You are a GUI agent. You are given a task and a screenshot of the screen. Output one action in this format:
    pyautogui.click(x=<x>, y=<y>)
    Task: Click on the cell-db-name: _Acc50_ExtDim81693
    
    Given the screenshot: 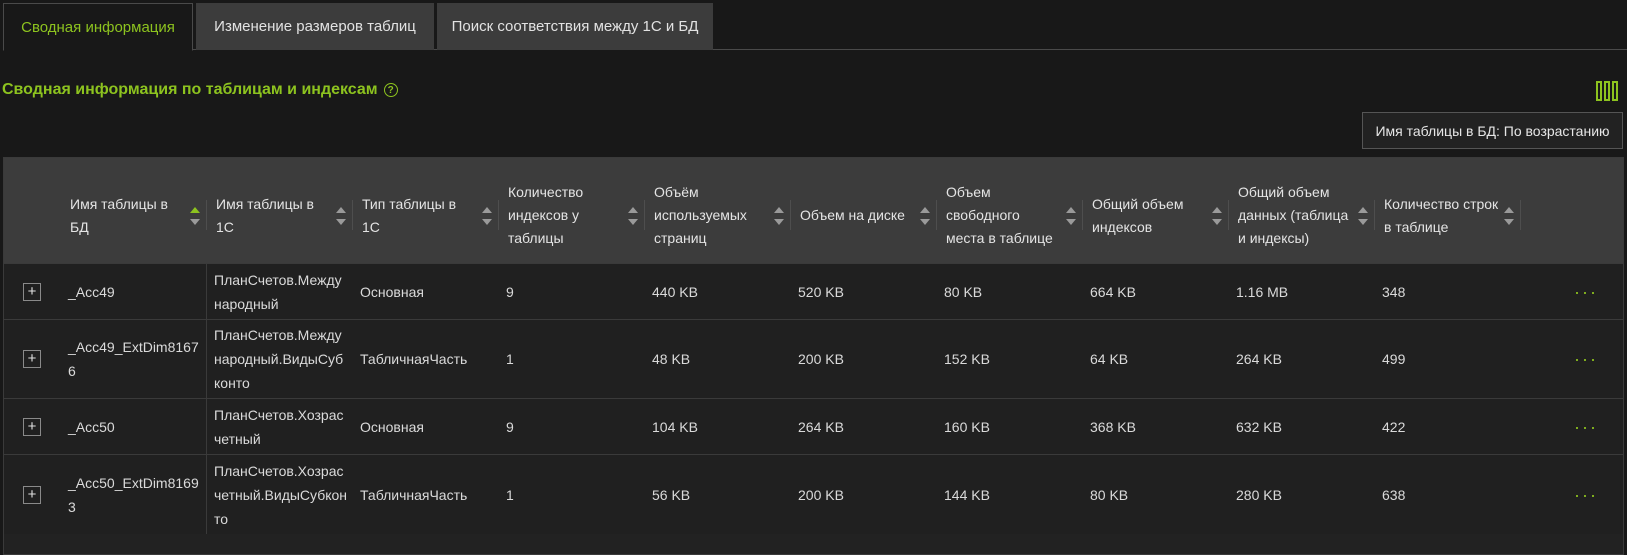 What is the action you would take?
    pyautogui.click(x=134, y=494)
    